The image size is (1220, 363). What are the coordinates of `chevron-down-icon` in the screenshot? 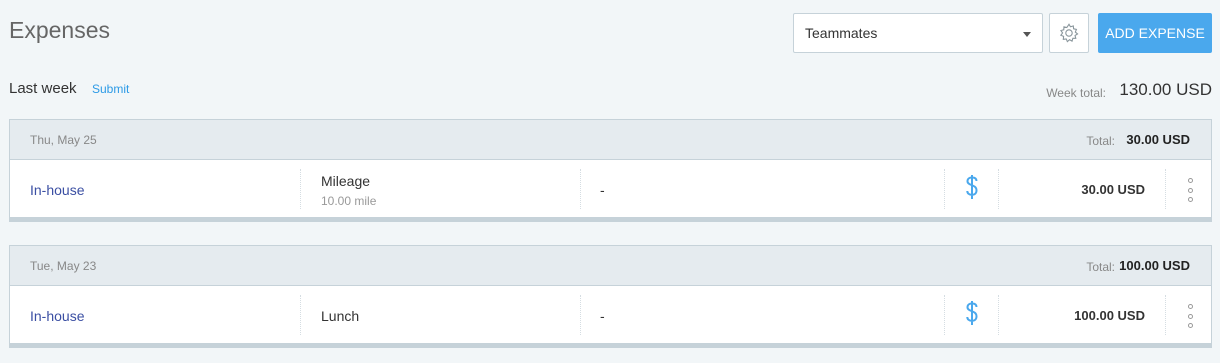 It's located at (1027, 34).